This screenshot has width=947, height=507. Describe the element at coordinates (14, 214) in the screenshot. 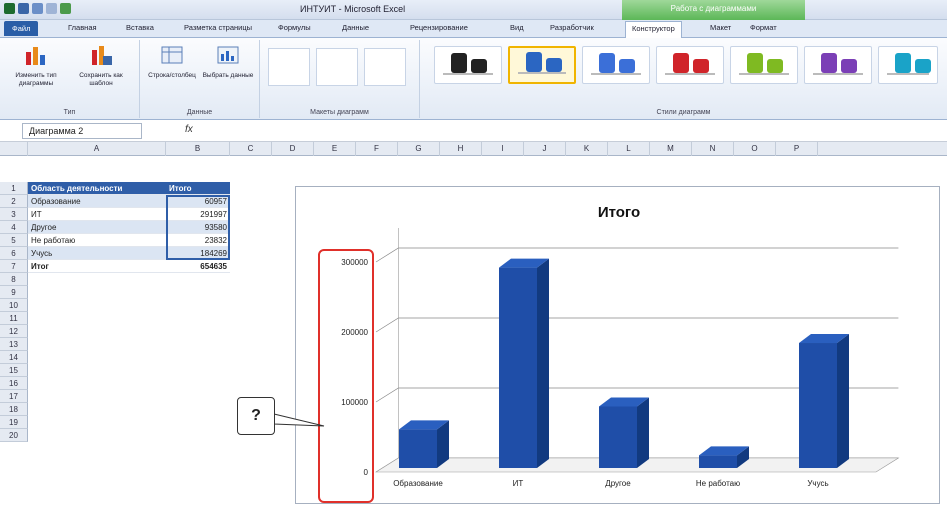

I see `row-header-3: 3` at that location.